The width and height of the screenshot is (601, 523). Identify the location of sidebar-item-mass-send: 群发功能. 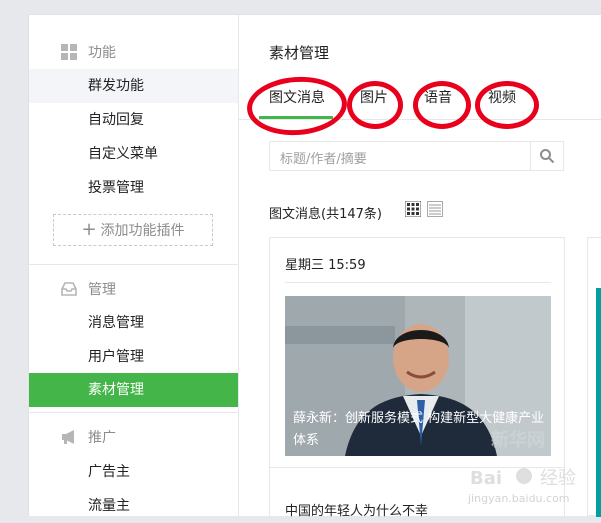
(133, 86).